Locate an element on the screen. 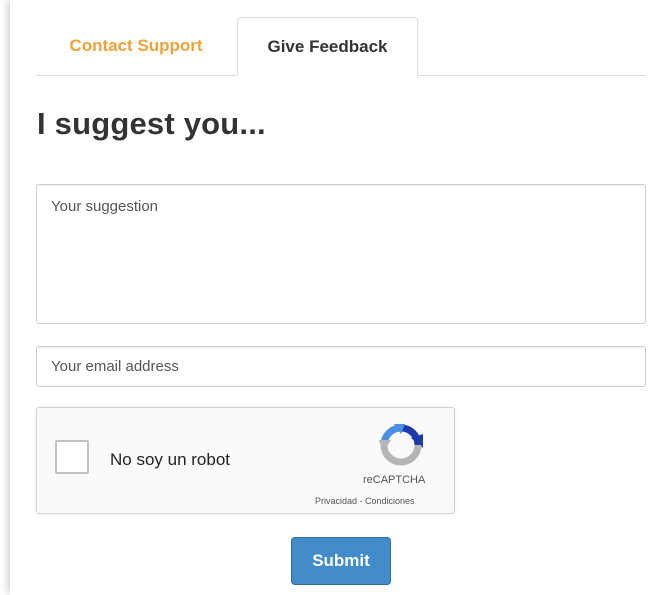 Image resolution: width=656 pixels, height=595 pixels. tab-contact-support: Contact Support is located at coordinates (136, 46).